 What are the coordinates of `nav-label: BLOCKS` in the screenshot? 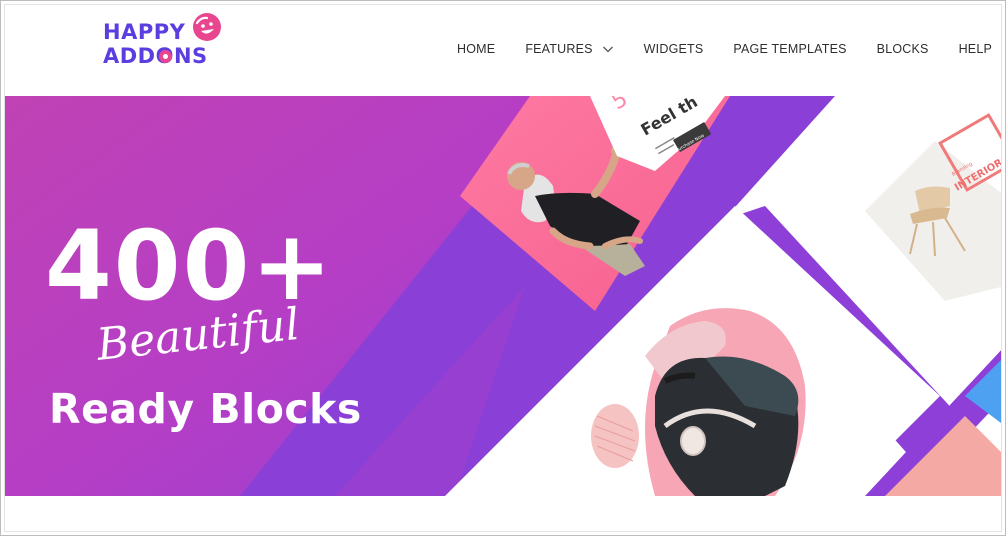 It's located at (902, 49).